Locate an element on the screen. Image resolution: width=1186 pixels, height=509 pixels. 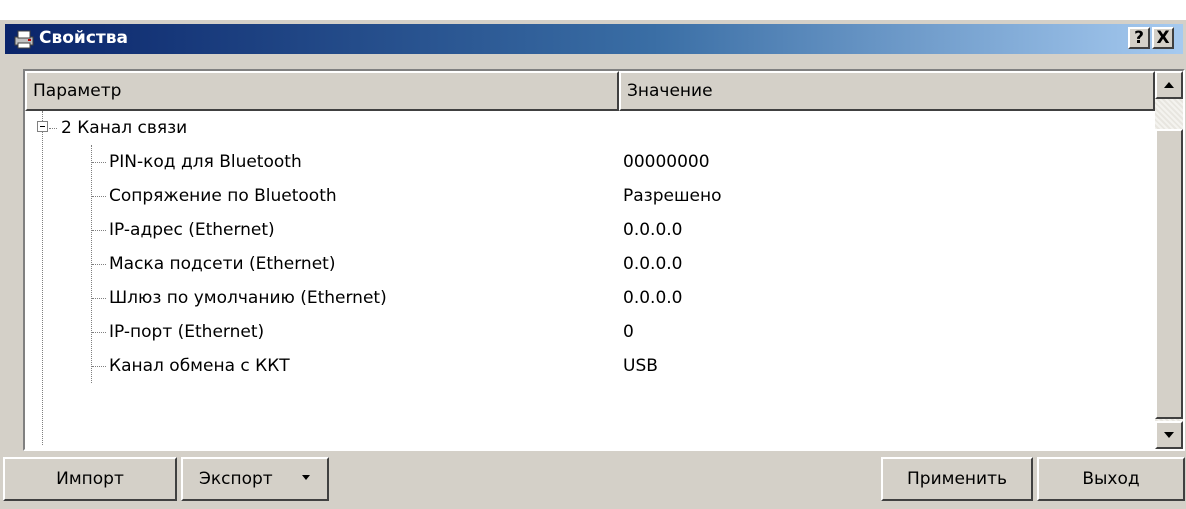
value-cell: Разрешено is located at coordinates (672, 196).